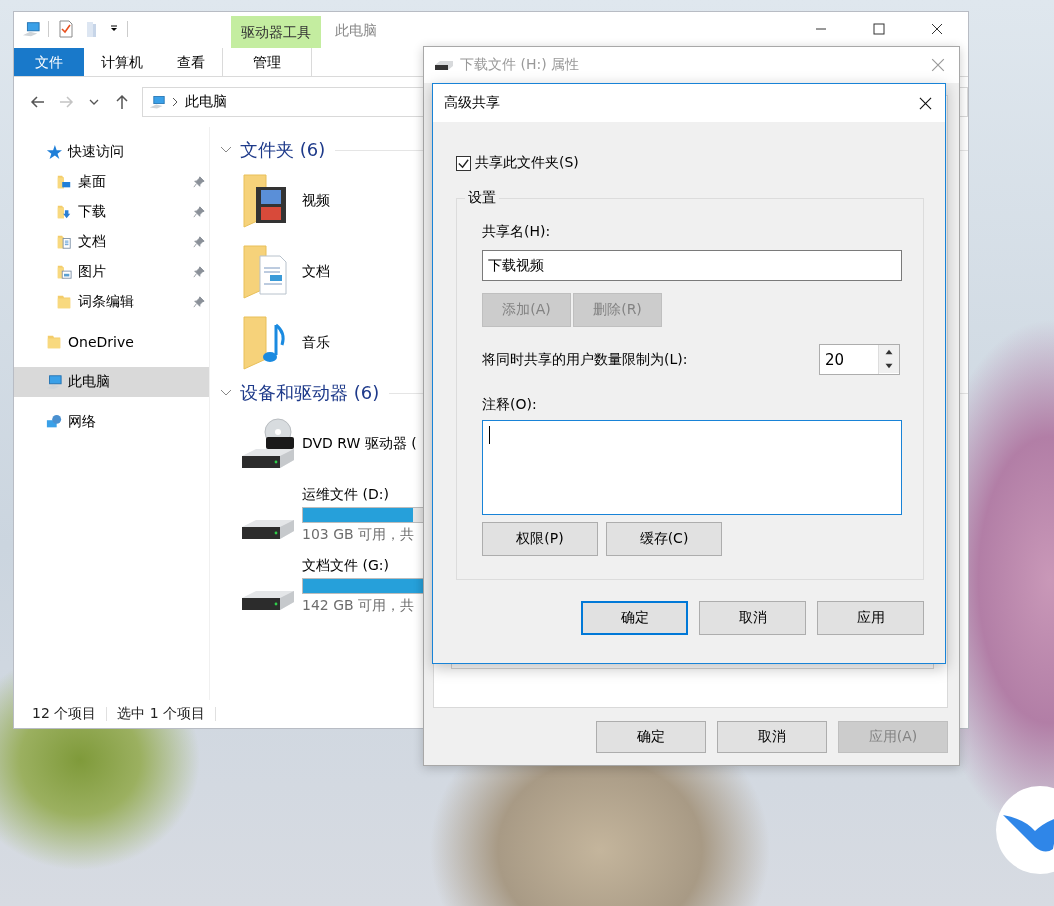 This screenshot has height=906, width=1054. Describe the element at coordinates (359, 443) in the screenshot. I see `drive-name: DVD RW 驱动器 (` at that location.